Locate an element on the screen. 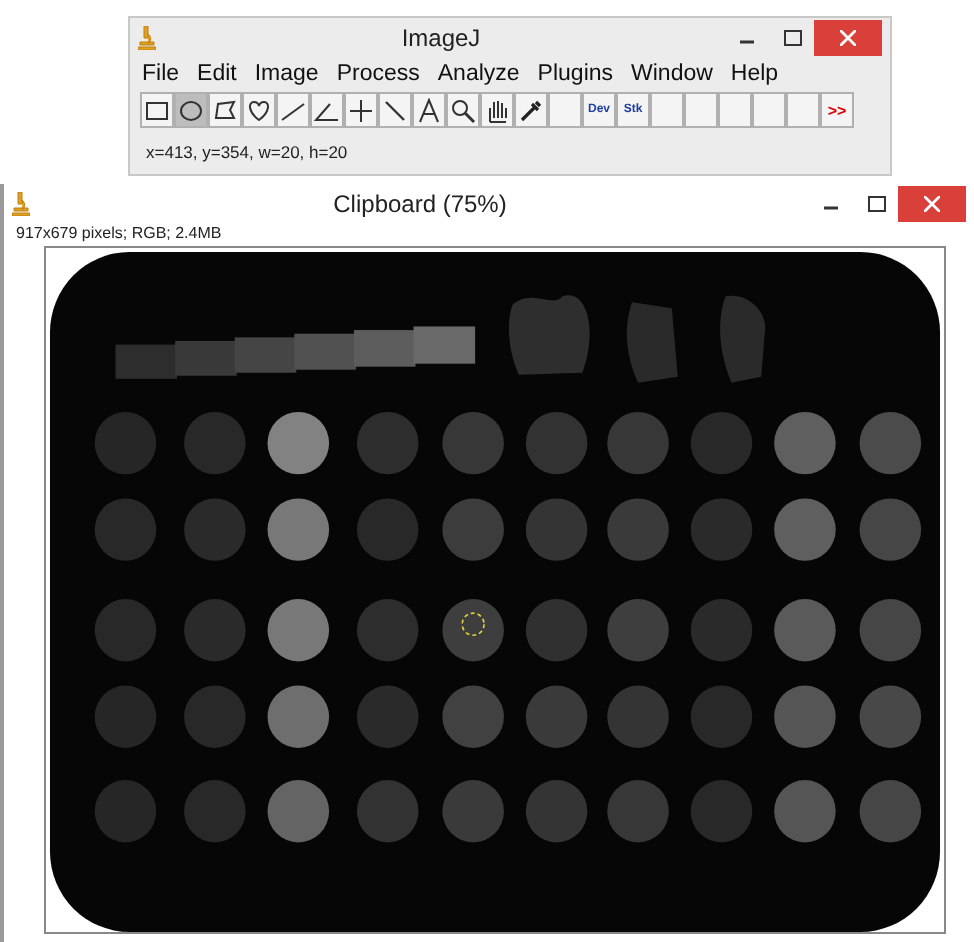 The height and width of the screenshot is (942, 974). rectangle-icon is located at coordinates (157, 110).